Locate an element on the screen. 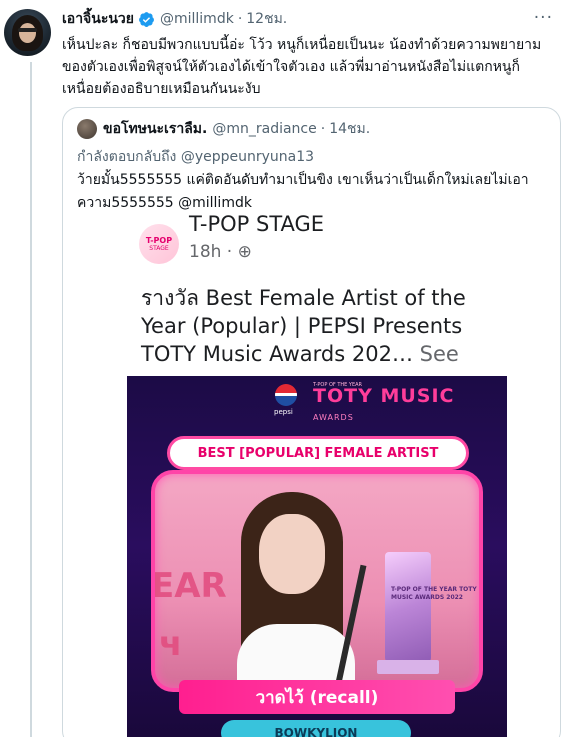  author-handle: @millimdk is located at coordinates (197, 19).